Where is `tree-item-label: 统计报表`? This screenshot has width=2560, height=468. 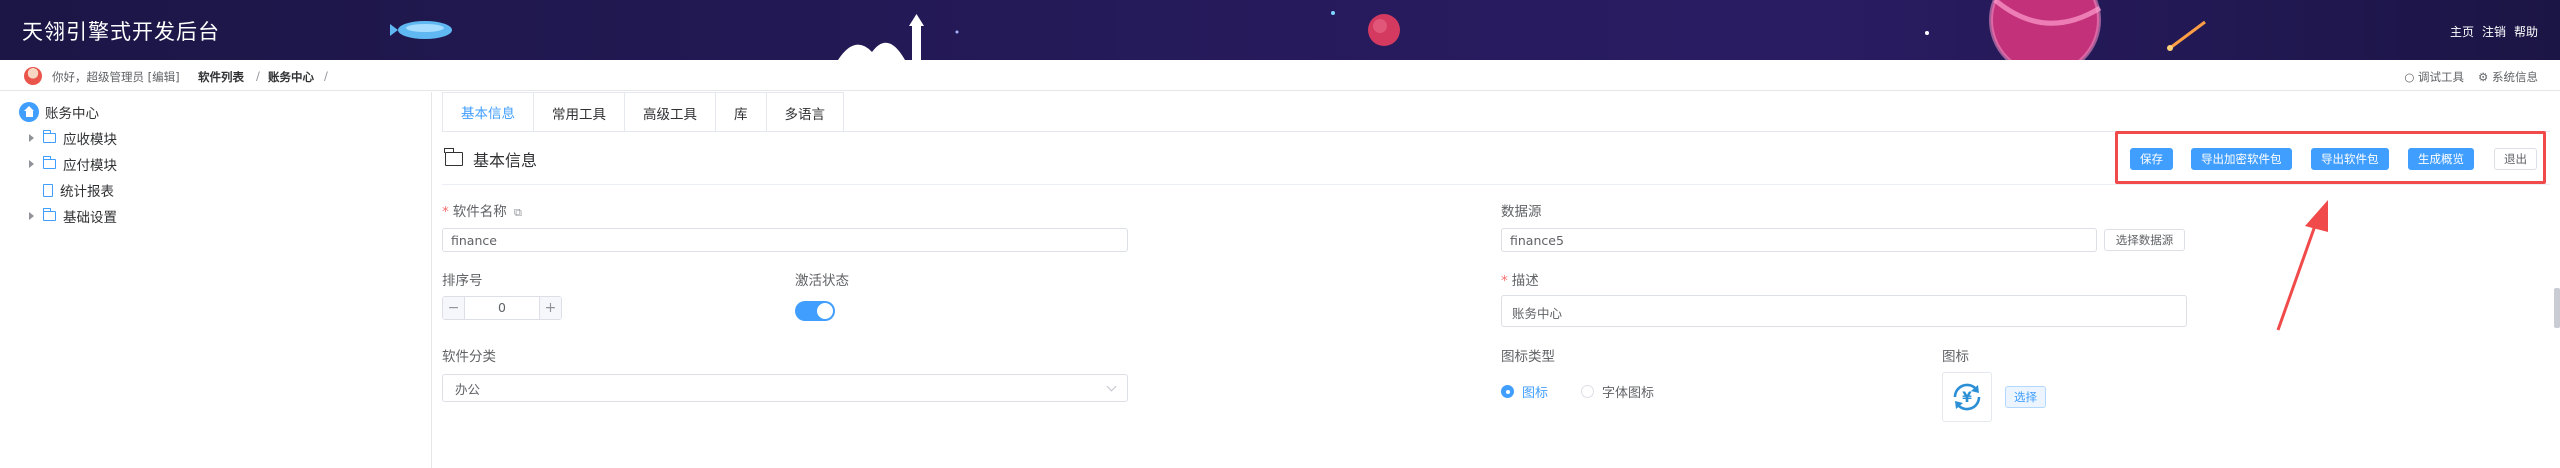 tree-item-label: 统计报表 is located at coordinates (87, 192).